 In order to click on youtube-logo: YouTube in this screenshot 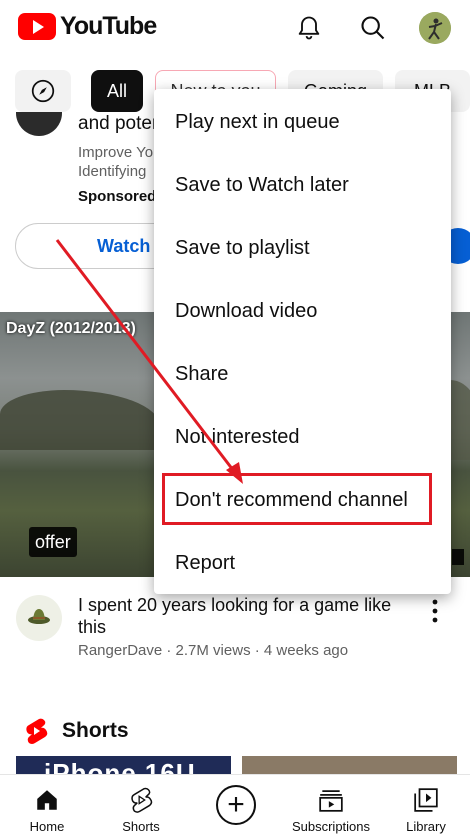, I will do `click(87, 26)`.